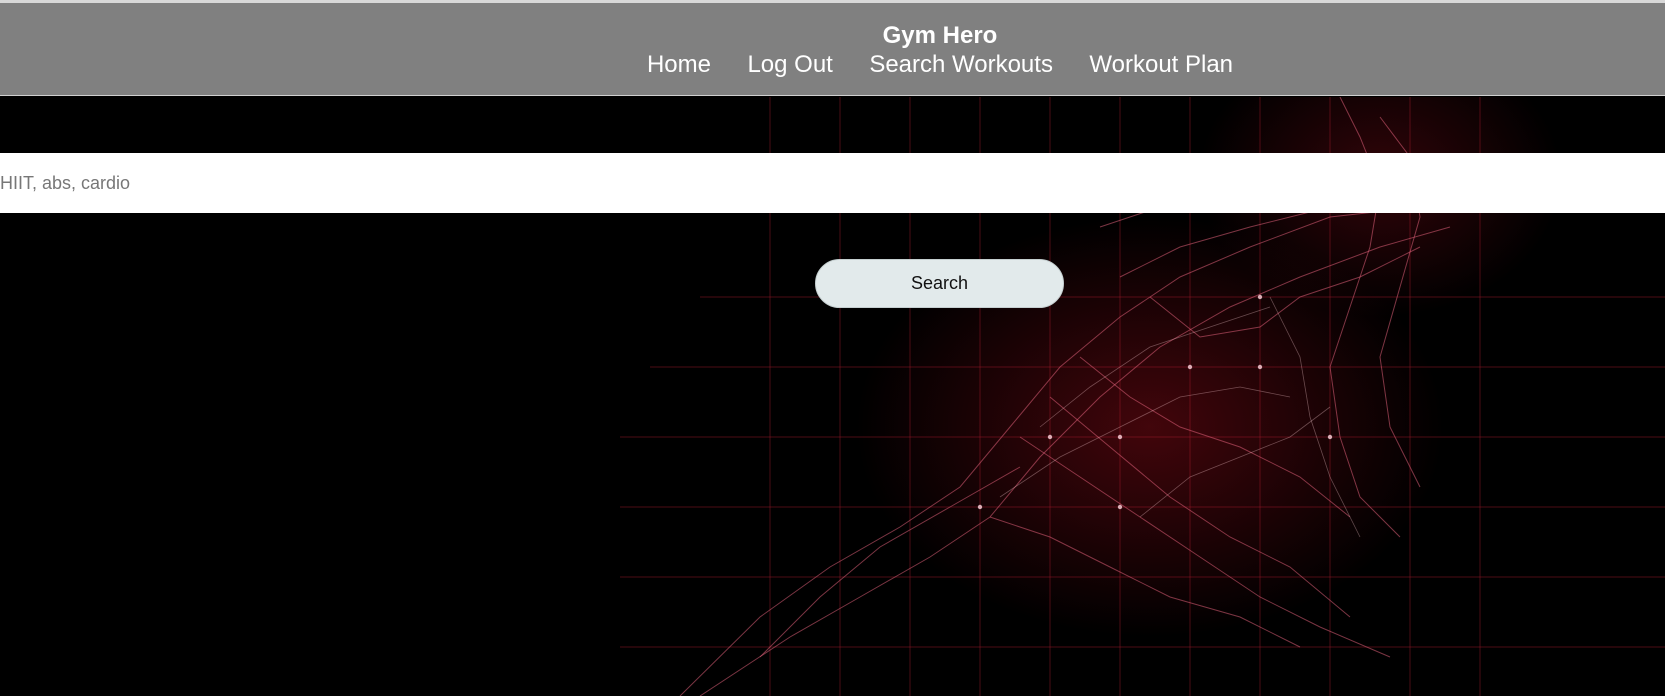  I want to click on search-button: Search, so click(939, 283).